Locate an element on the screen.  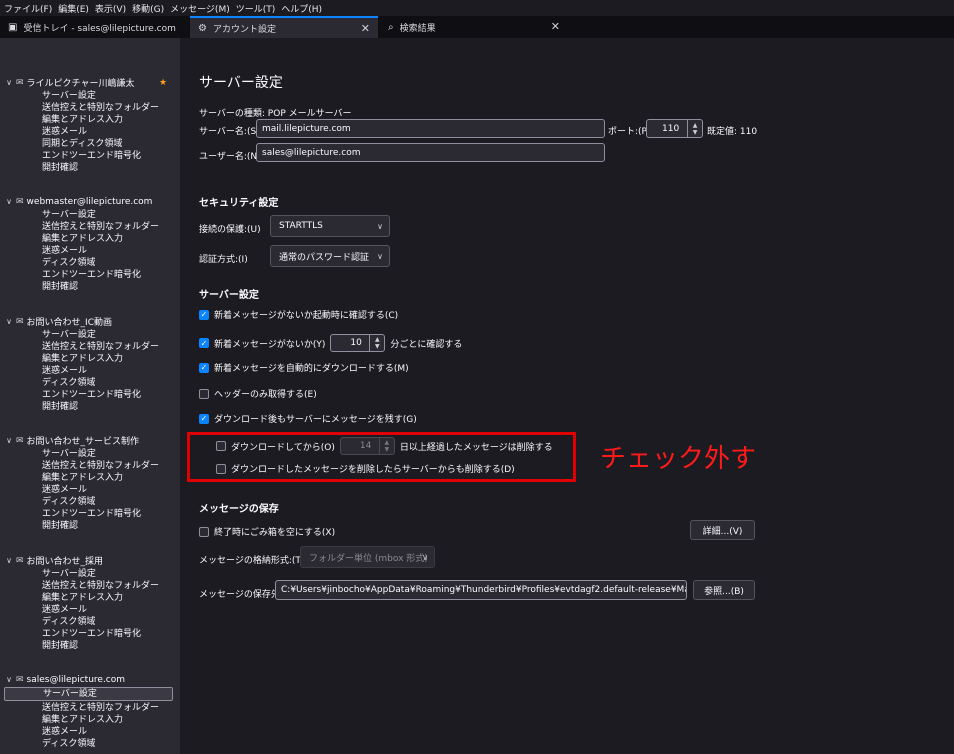
sidebar-item-disk-space: 同期とディスク領域 is located at coordinates (82, 144).